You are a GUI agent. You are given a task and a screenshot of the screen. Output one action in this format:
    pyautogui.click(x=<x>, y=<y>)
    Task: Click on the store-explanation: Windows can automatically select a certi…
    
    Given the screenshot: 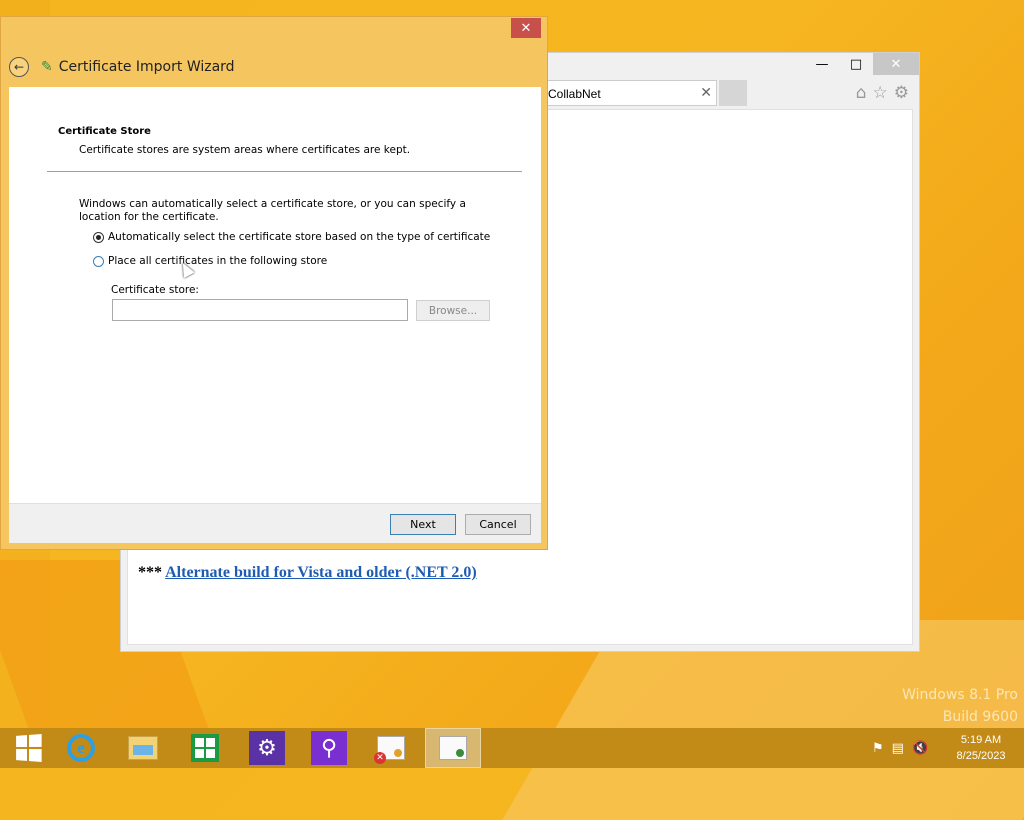 What is the action you would take?
    pyautogui.click(x=272, y=210)
    